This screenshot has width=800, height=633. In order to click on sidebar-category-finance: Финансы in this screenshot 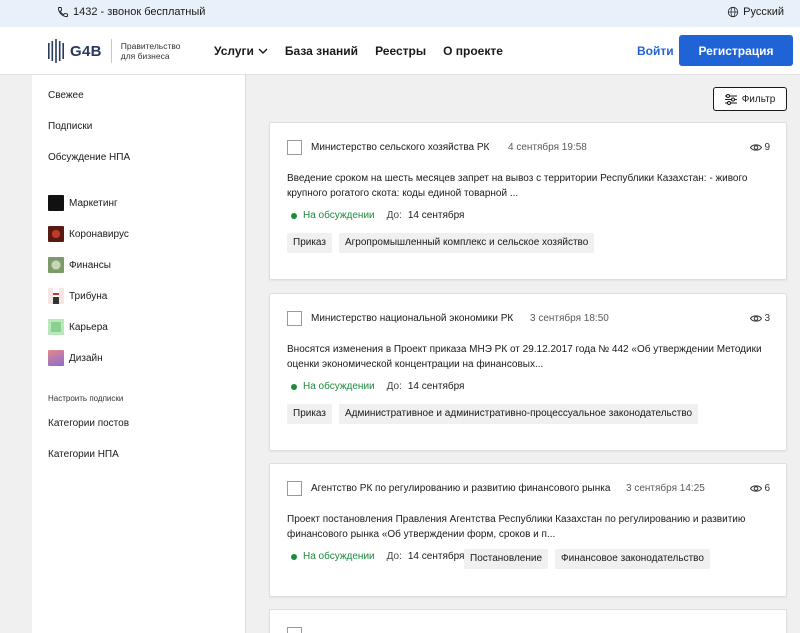, I will do `click(79, 265)`.